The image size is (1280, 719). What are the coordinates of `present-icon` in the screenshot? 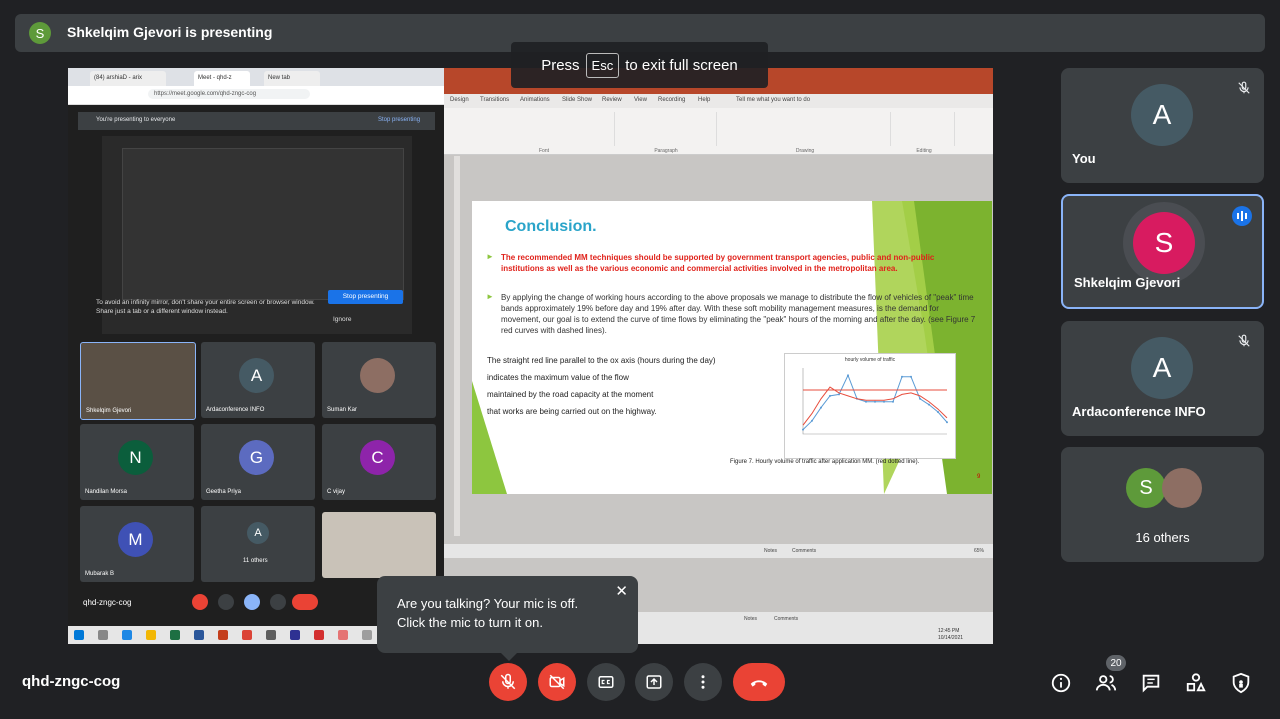 It's located at (654, 682).